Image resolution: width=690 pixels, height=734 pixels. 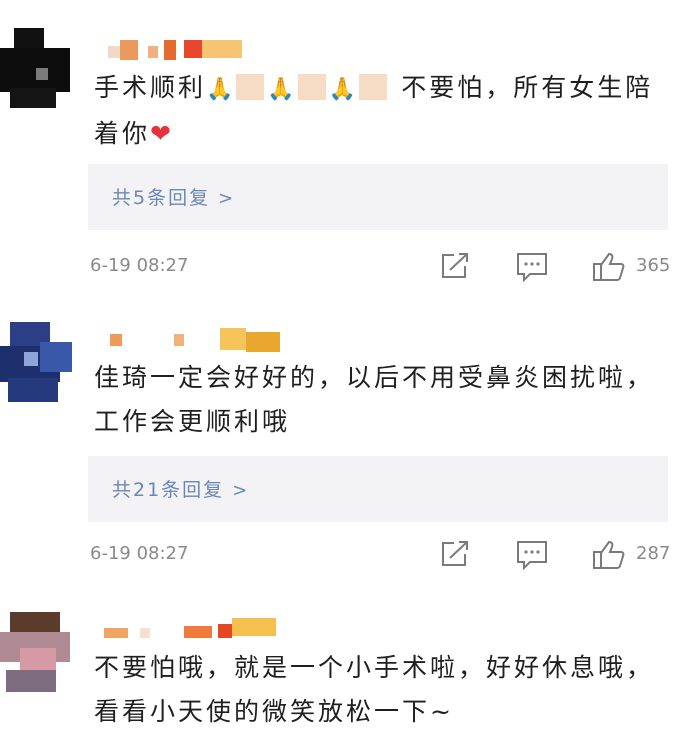 What do you see at coordinates (173, 196) in the screenshot?
I see `view-replies-link: 共5条回复 >` at bounding box center [173, 196].